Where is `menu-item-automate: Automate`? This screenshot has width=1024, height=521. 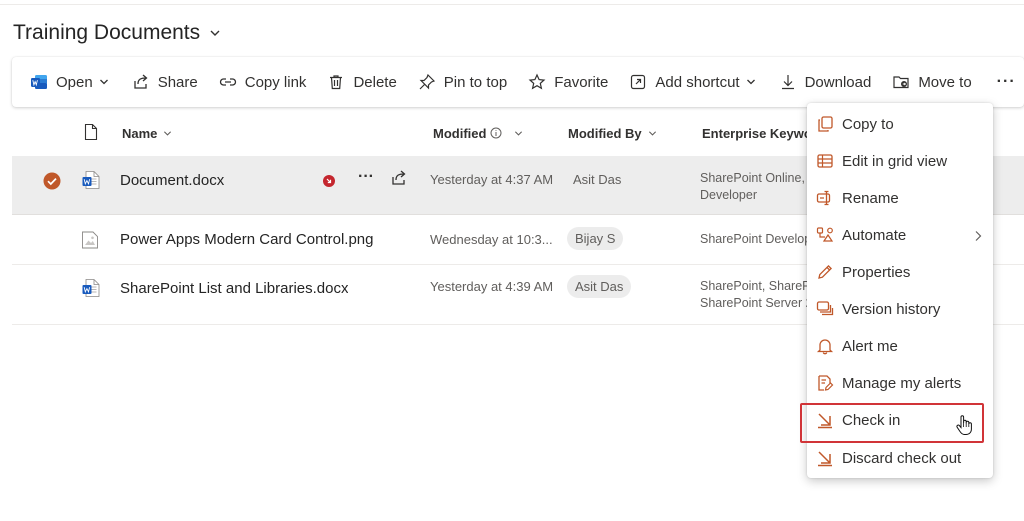 menu-item-automate: Automate is located at coordinates (900, 235).